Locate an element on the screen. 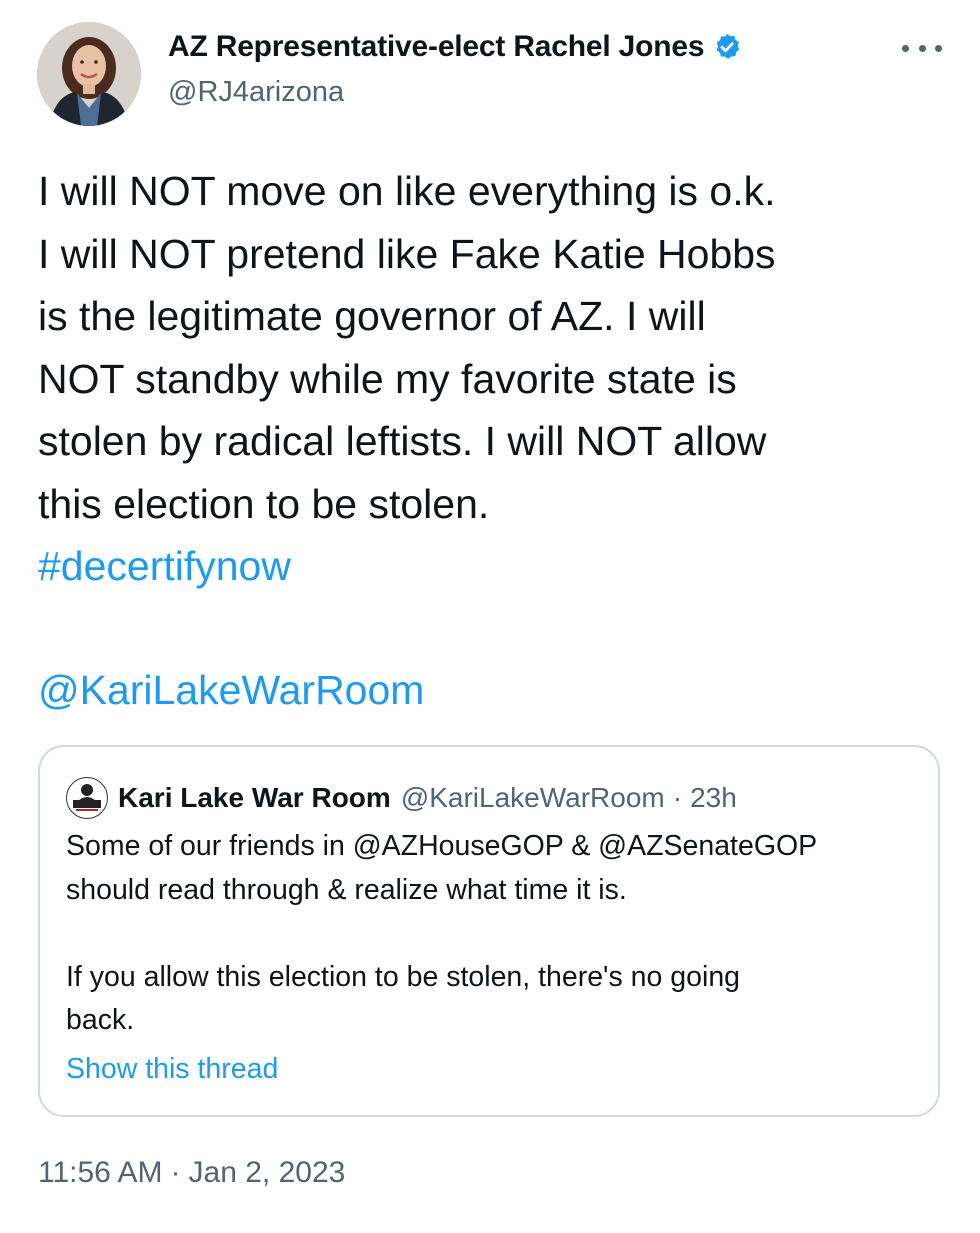 The image size is (980, 1233). timestamp-time: 11:56 AM is located at coordinates (100, 1172).